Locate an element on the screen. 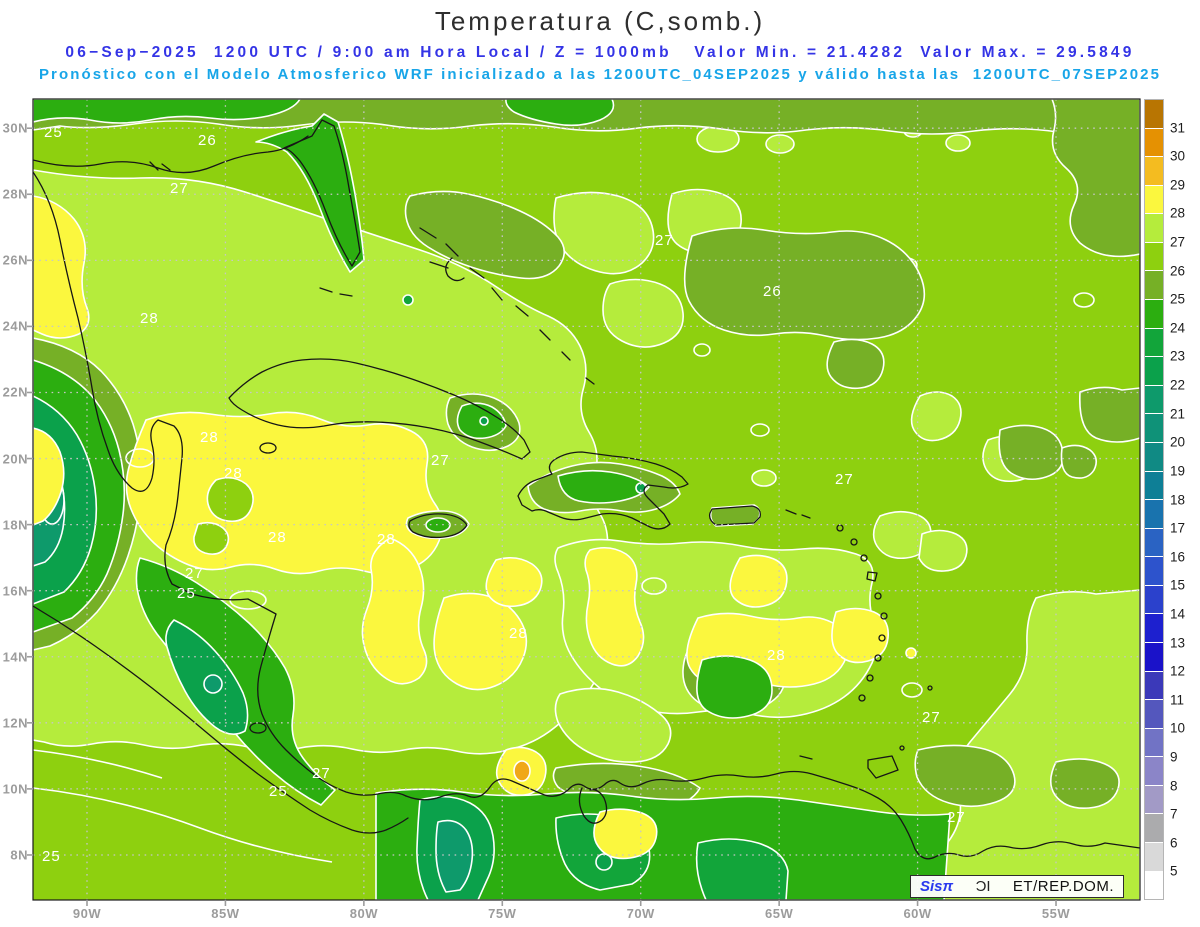 Image resolution: width=1200 pixels, height=927 pixels. colorbar is located at coordinates (1154, 499).